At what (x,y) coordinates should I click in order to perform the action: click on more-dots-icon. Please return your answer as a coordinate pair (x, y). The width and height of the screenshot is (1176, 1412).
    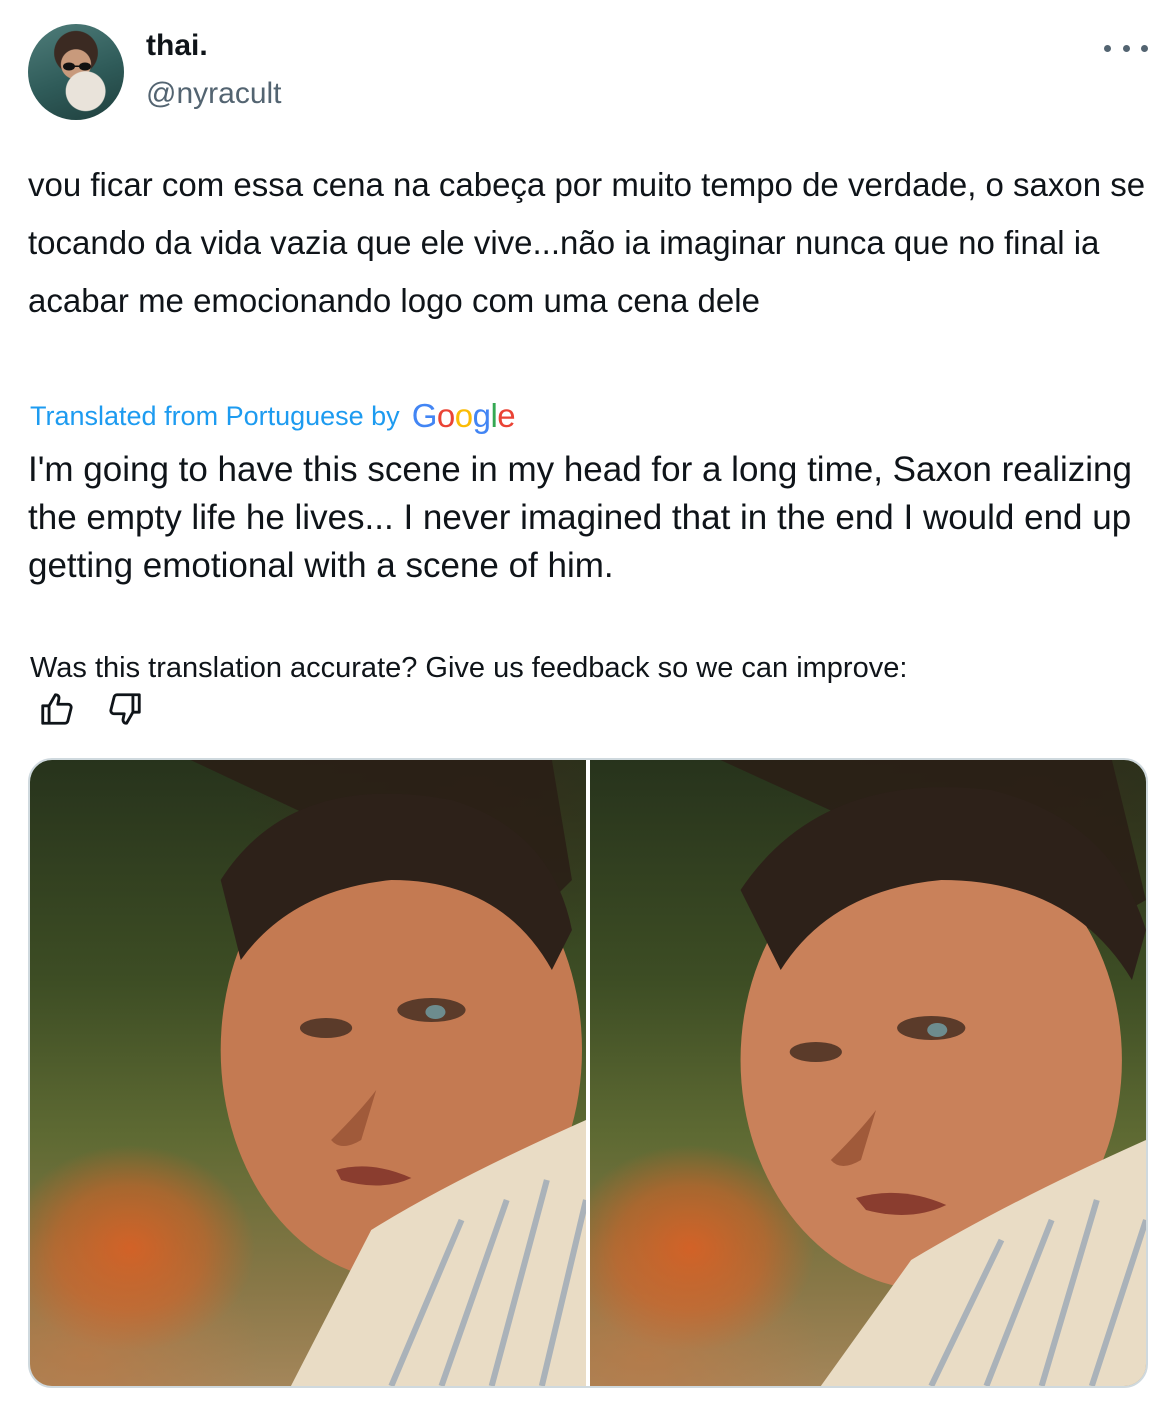
    Looking at the image, I should click on (1126, 48).